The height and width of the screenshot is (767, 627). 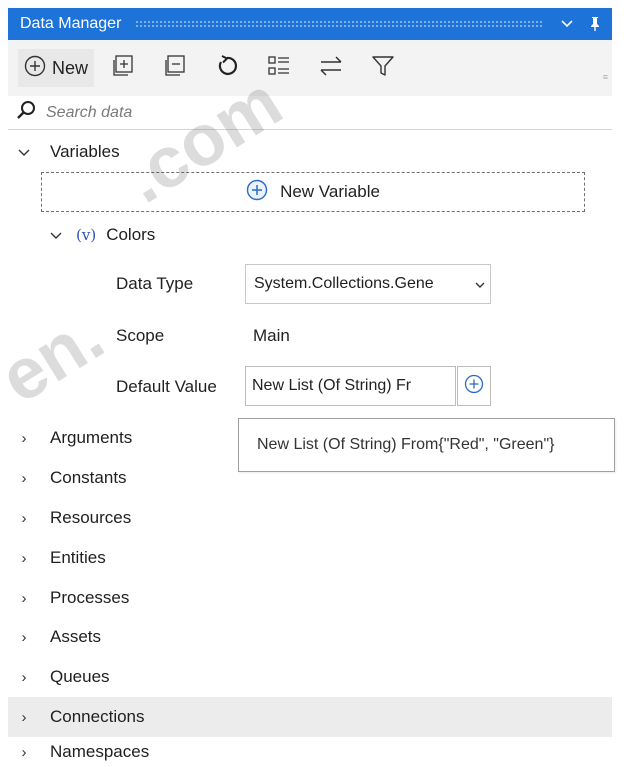 What do you see at coordinates (102, 235) in the screenshot?
I see `variable-item-colors: (v) Colors` at bounding box center [102, 235].